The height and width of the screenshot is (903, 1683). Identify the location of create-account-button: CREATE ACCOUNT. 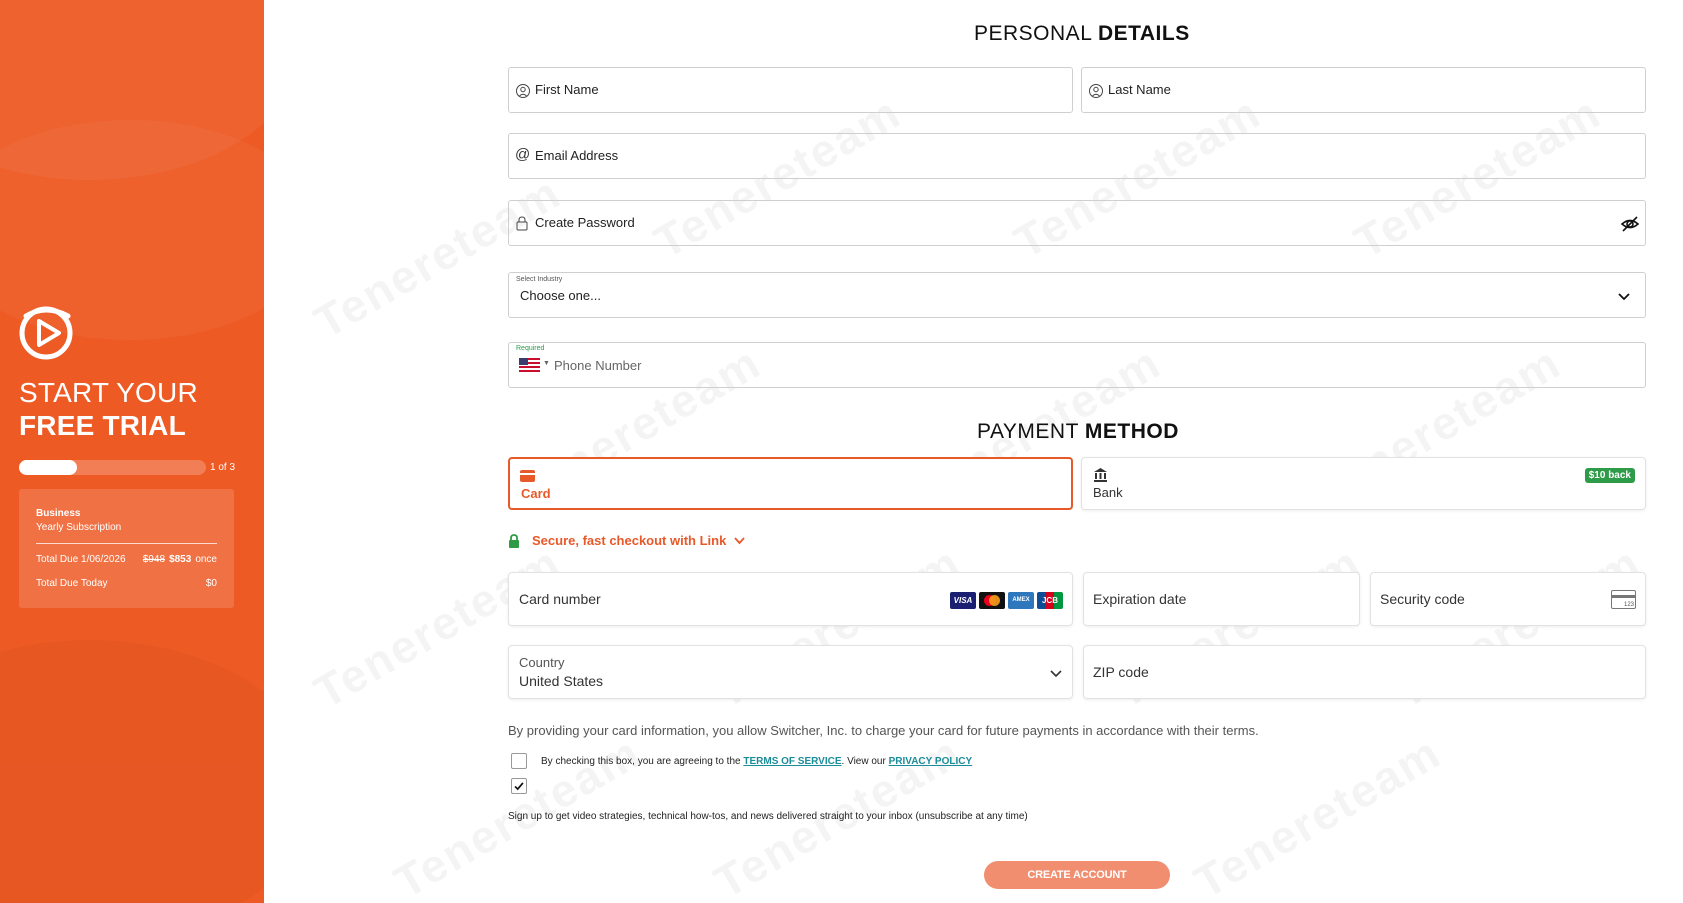
(1077, 875).